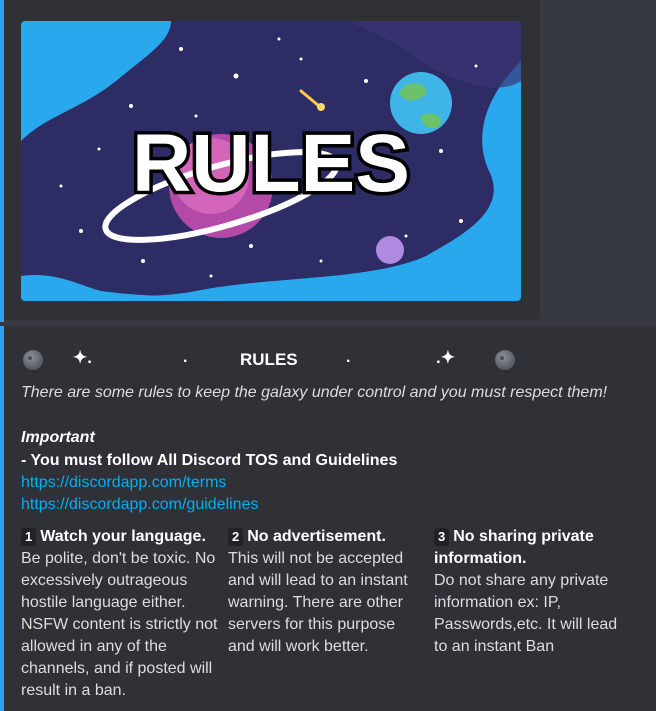 The image size is (656, 711). I want to click on rule-number: 3, so click(442, 537).